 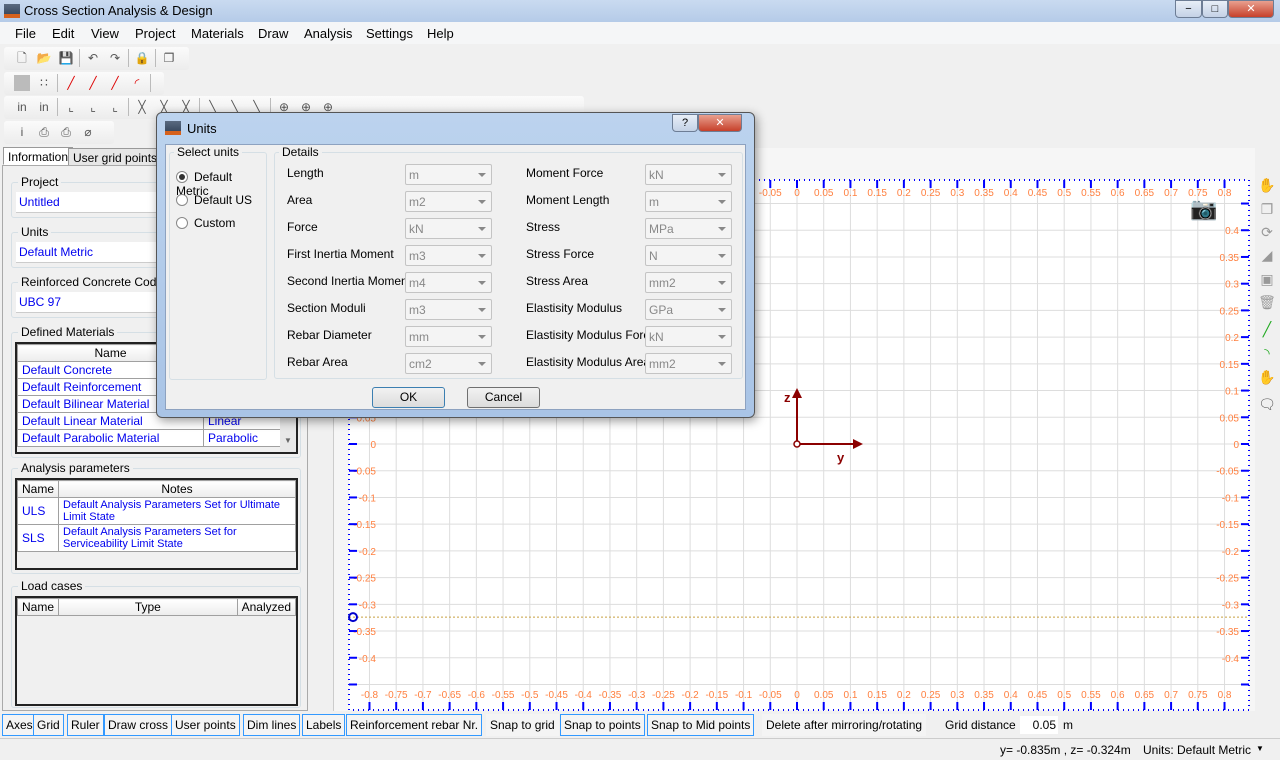 I want to click on unit-combo: GPa, so click(x=688, y=309).